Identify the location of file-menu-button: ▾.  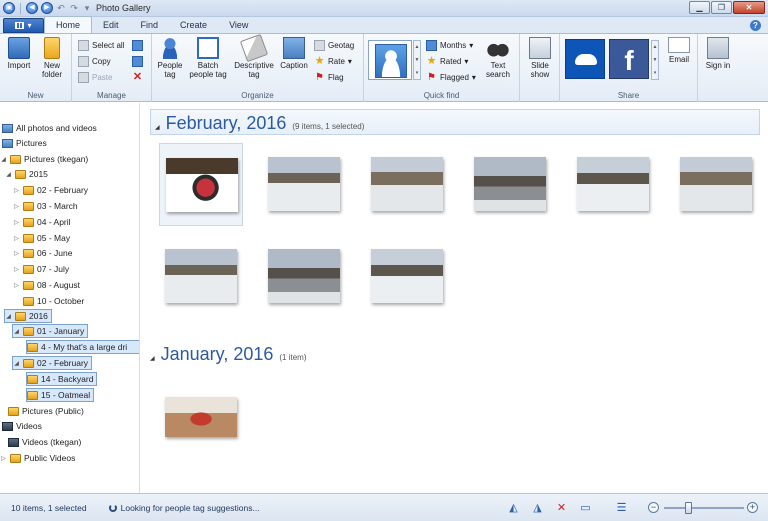
(23, 25).